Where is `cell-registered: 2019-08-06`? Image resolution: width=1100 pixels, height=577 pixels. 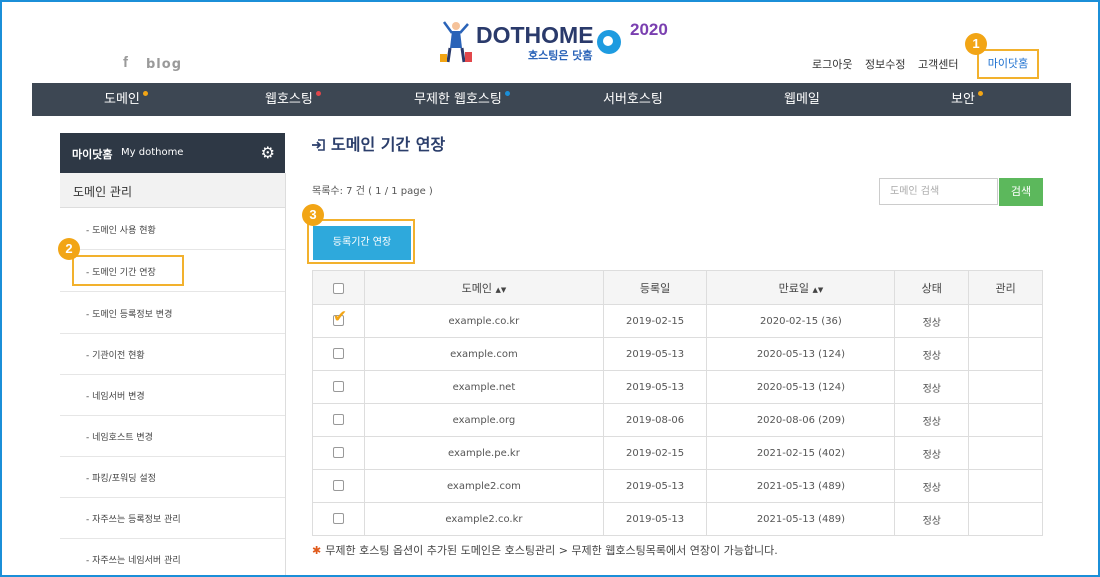
cell-registered: 2019-08-06 is located at coordinates (655, 420).